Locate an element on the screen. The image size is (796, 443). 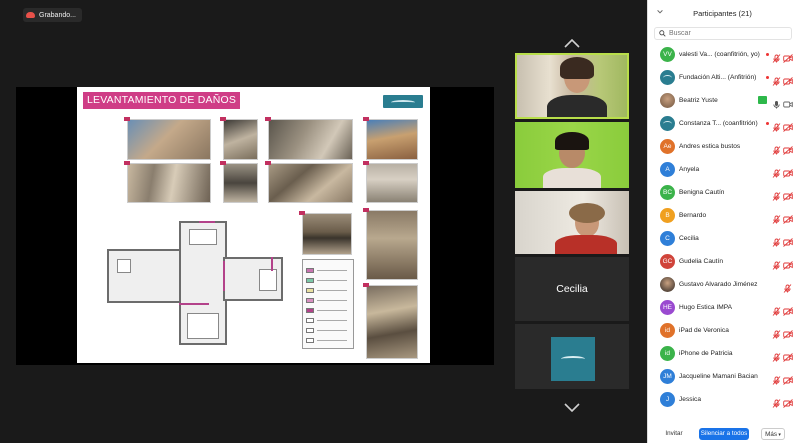
participant-name: Fundación Alti... (Anfitrión) is located at coordinates (718, 77).